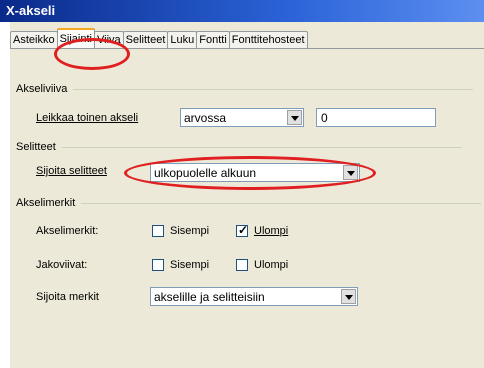  Describe the element at coordinates (87, 118) in the screenshot. I see `cross-axis-label: Leikkaa toinen akseli` at that location.